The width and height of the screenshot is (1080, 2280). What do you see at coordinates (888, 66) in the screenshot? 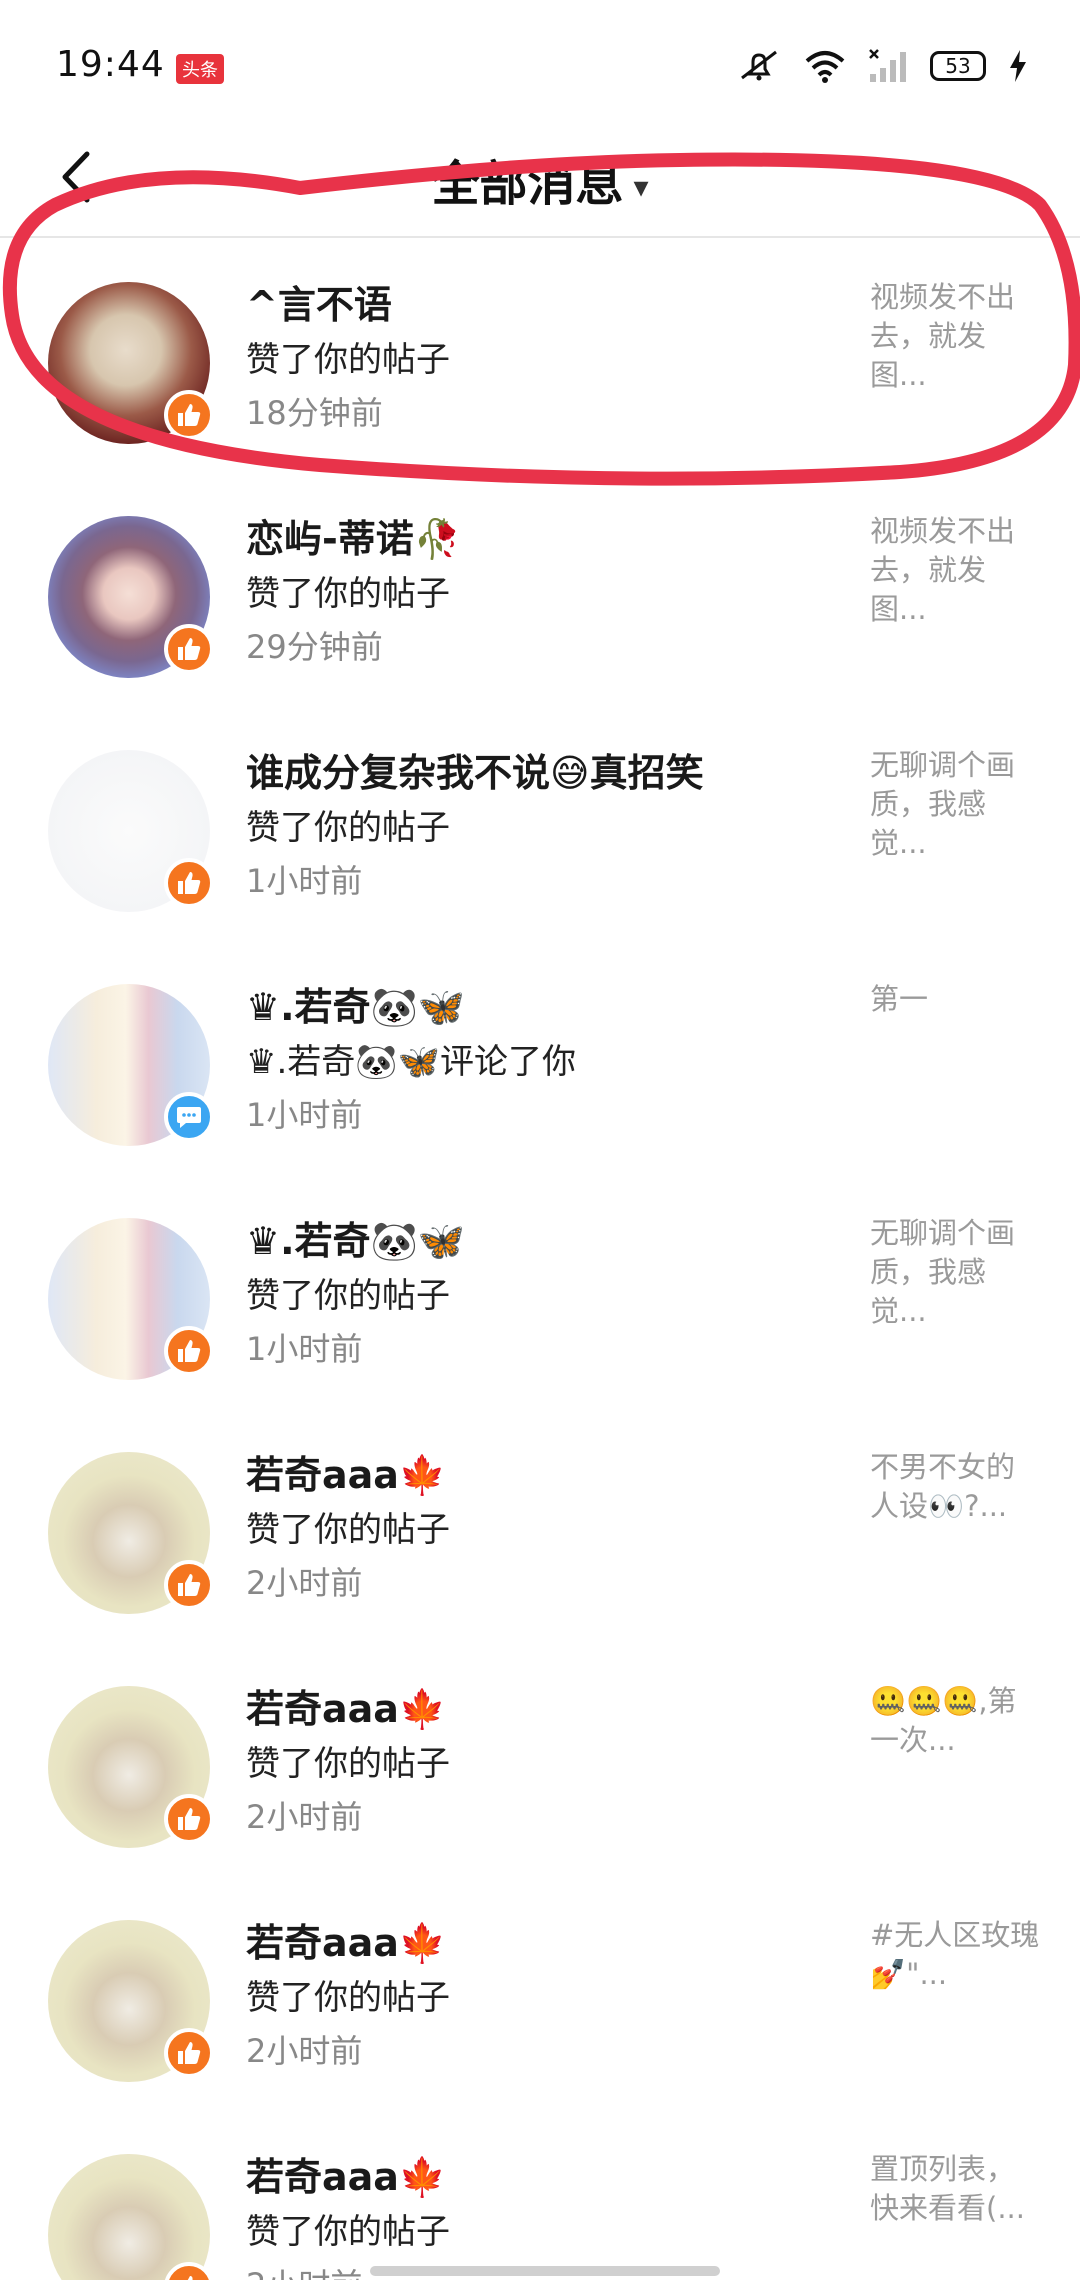
I see `signal-icon` at bounding box center [888, 66].